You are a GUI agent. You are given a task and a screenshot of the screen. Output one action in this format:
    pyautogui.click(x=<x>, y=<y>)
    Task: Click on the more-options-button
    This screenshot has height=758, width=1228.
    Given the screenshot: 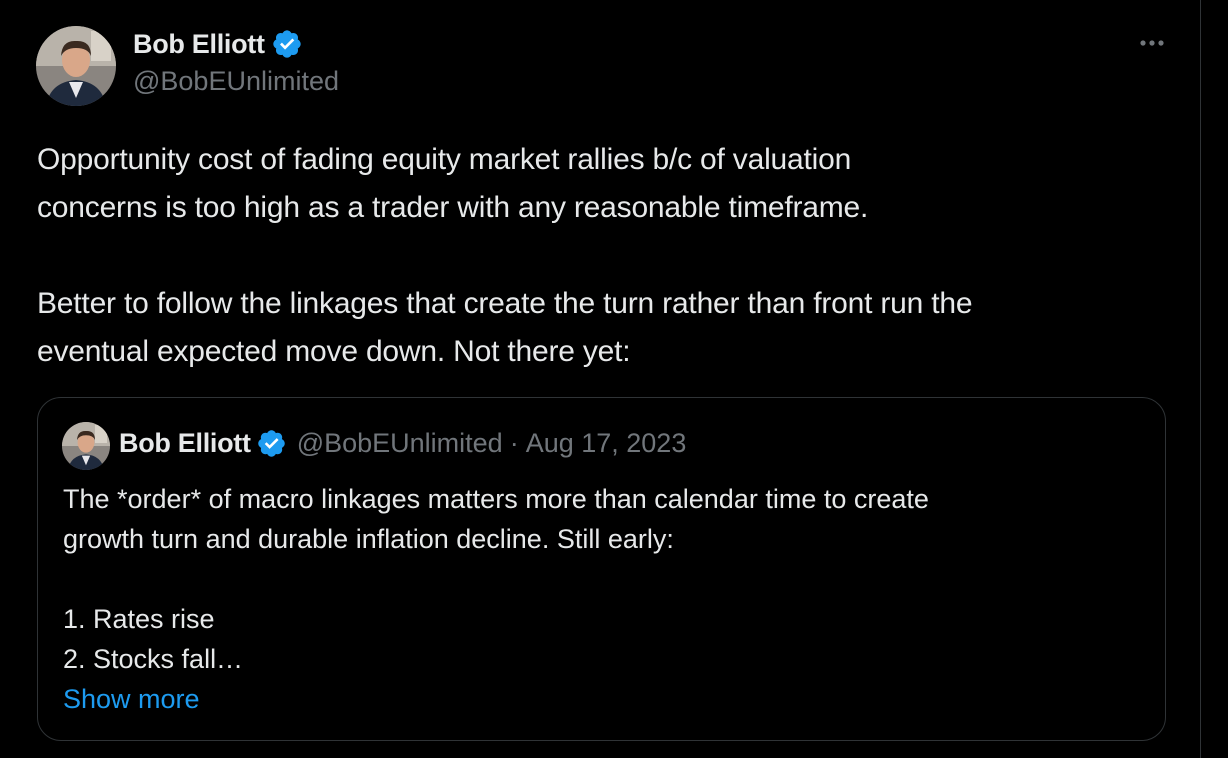 What is the action you would take?
    pyautogui.click(x=1152, y=43)
    